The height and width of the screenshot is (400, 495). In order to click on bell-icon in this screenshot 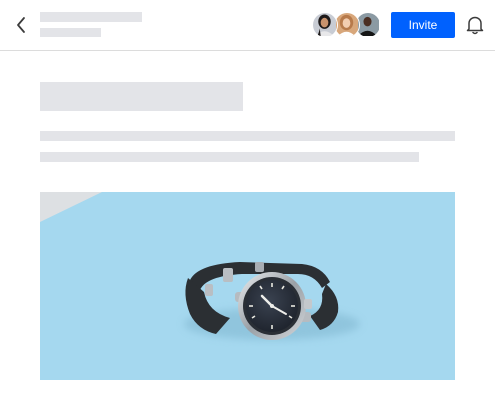, I will do `click(475, 25)`.